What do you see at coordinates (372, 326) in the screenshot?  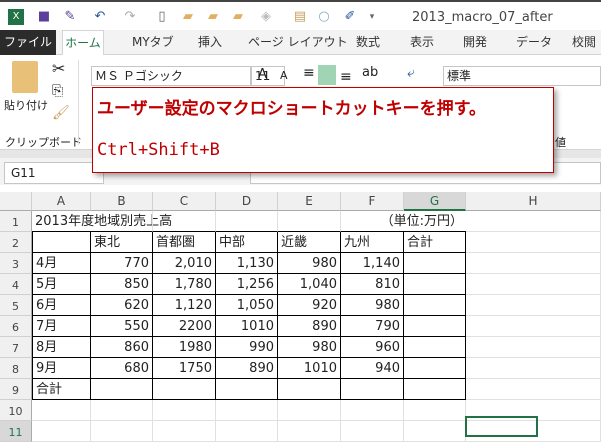 I see `value-cell: 790` at bounding box center [372, 326].